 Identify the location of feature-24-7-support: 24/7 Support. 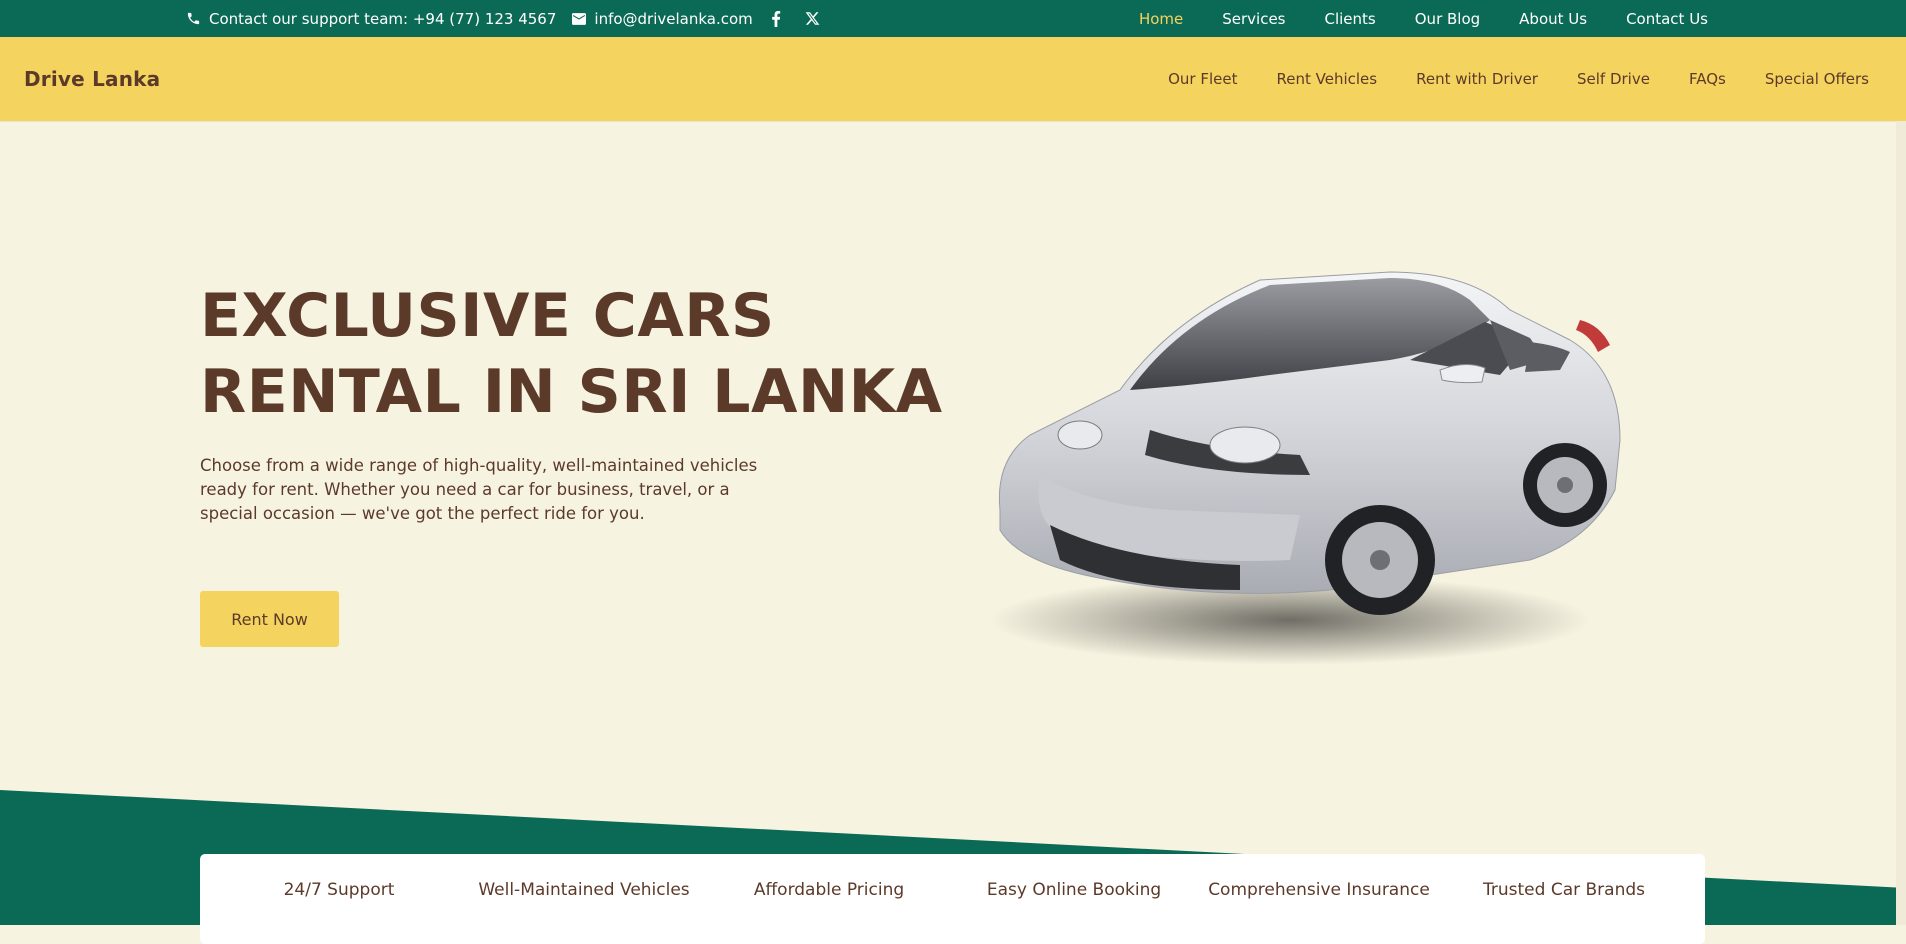
(339, 890).